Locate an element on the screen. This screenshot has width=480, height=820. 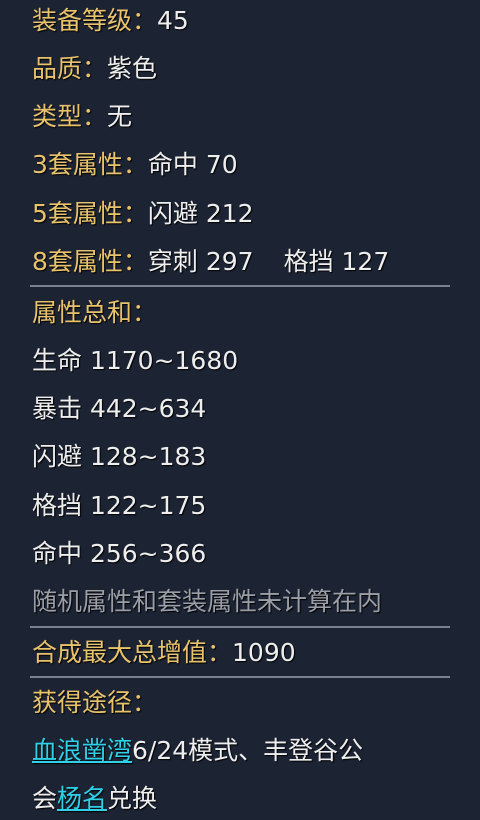
type-row: 类型：无 is located at coordinates (82, 117).